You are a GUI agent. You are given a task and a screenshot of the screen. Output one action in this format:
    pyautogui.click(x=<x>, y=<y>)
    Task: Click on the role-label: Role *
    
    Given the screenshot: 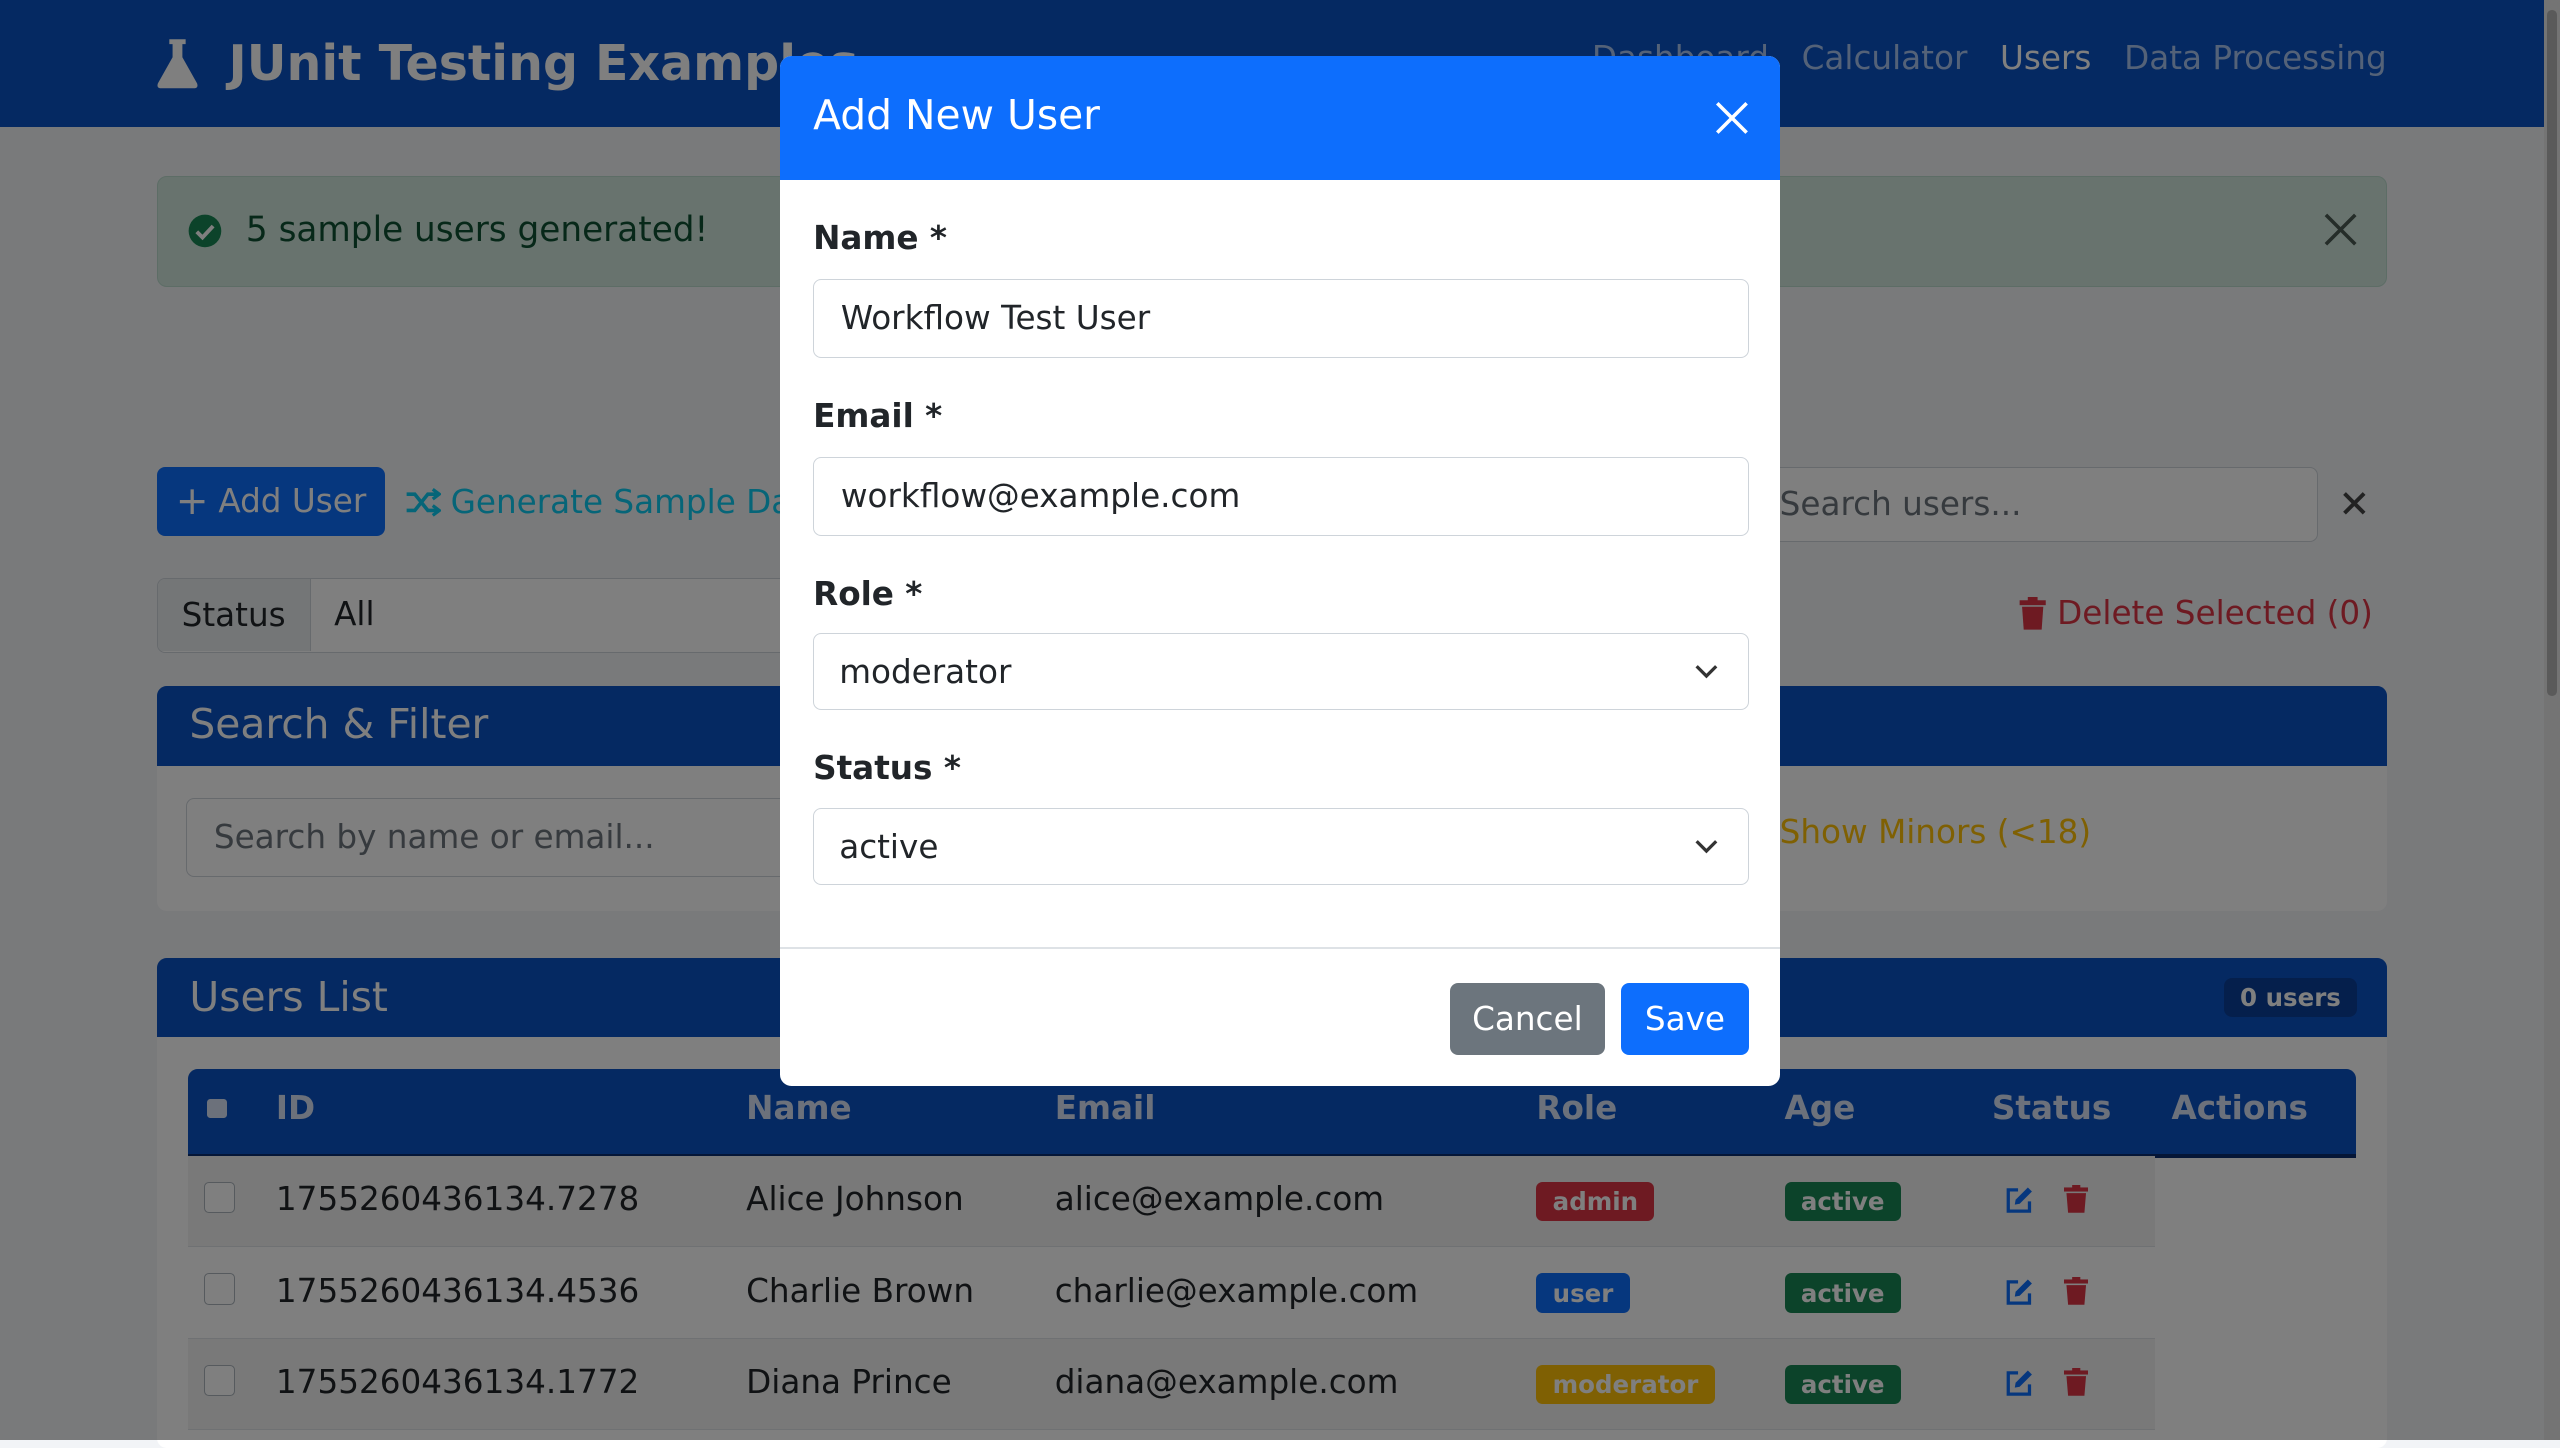 What is the action you would take?
    pyautogui.click(x=868, y=593)
    